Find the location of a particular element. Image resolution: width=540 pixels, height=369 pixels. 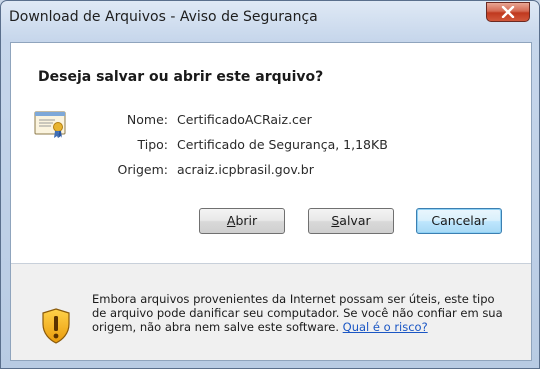

open-button: Abrir is located at coordinates (242, 221).